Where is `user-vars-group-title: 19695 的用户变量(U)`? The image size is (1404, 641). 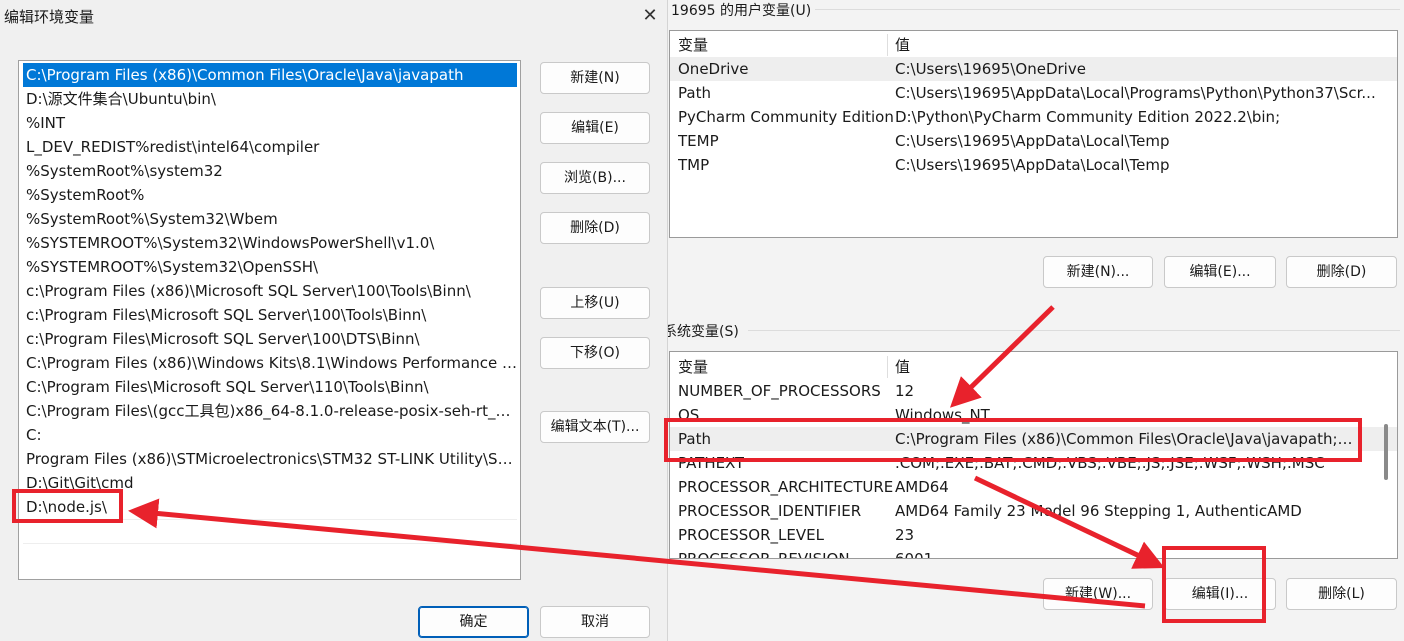
user-vars-group-title: 19695 的用户变量(U) is located at coordinates (741, 11).